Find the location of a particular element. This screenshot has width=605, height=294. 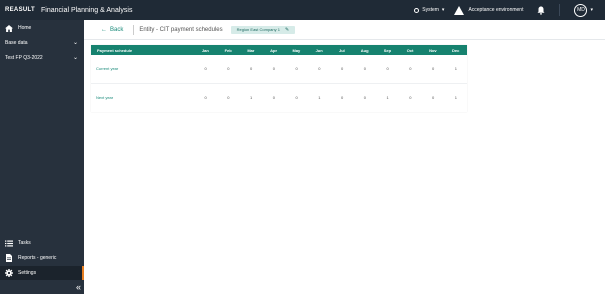

top-right-controls: System ▾ Acceptance environment MD ▾ is located at coordinates (509, 10).